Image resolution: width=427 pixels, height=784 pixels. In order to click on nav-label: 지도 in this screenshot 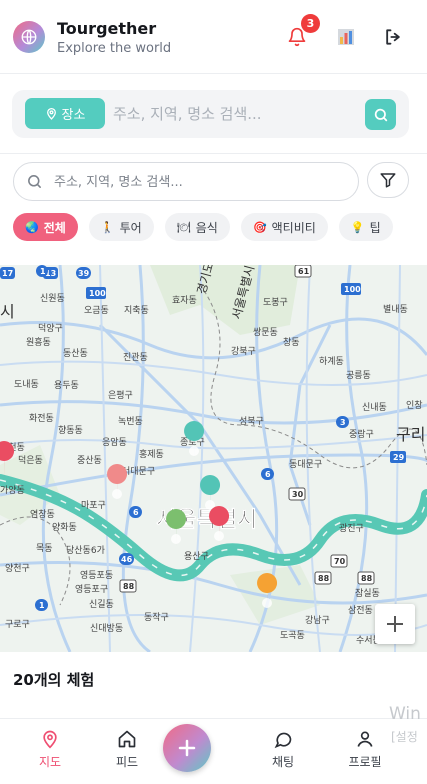, I will do `click(50, 762)`.